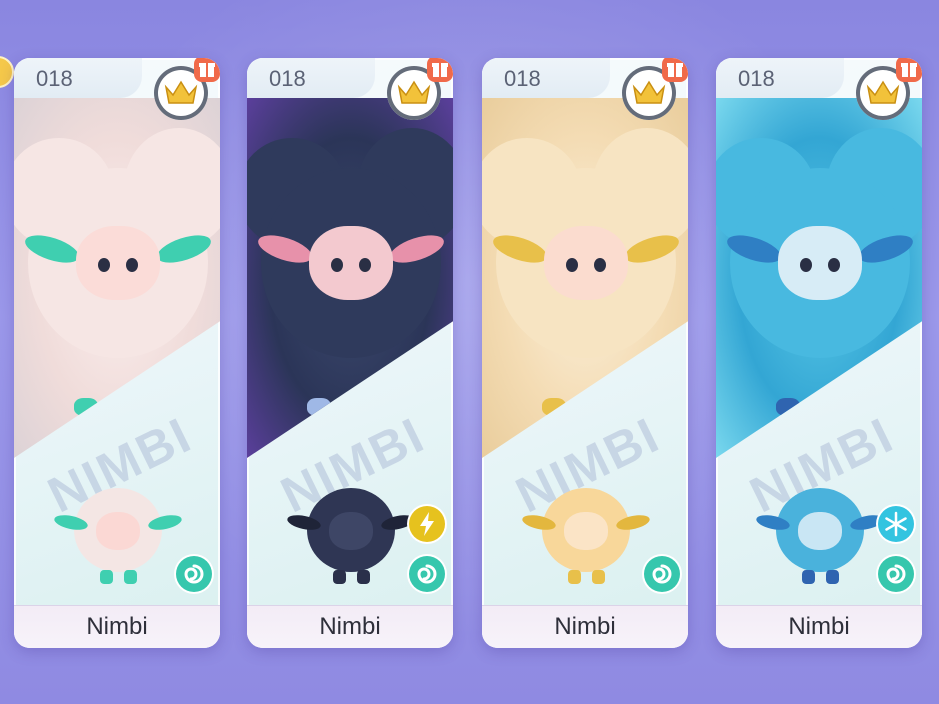  What do you see at coordinates (427, 524) in the screenshot?
I see `lightning-icon` at bounding box center [427, 524].